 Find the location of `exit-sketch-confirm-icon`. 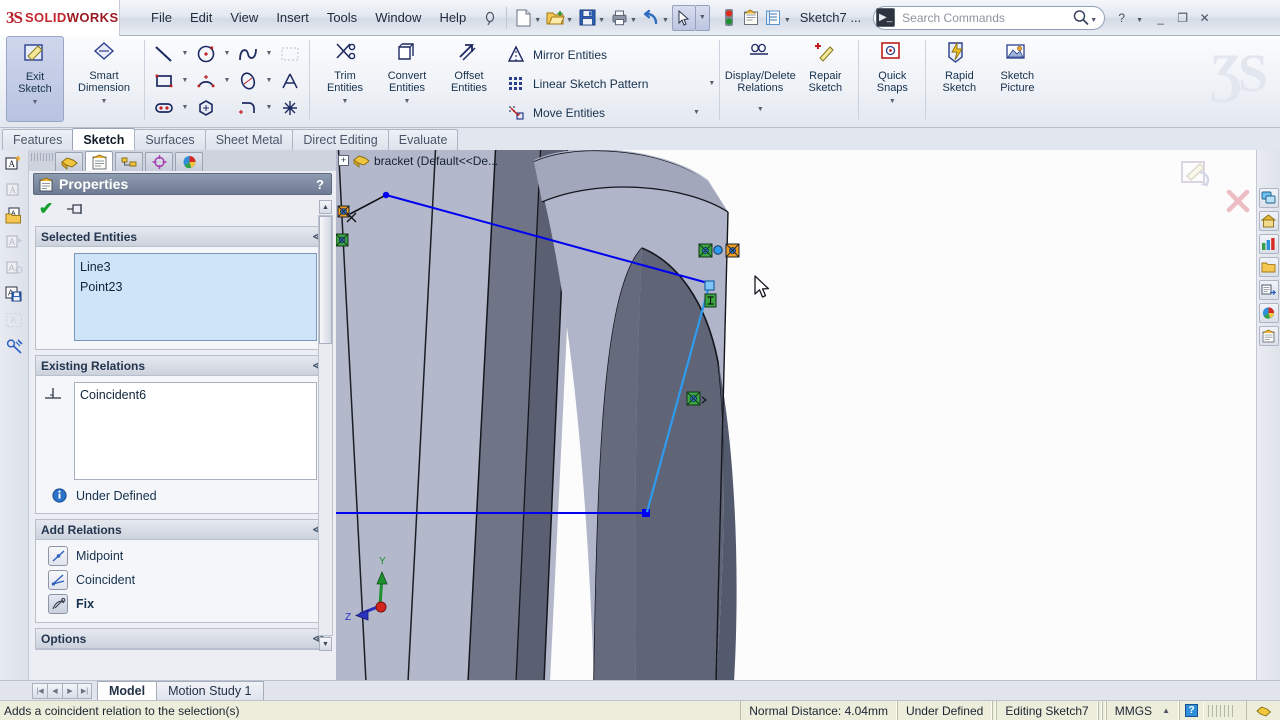

exit-sketch-confirm-icon is located at coordinates (1199, 177).